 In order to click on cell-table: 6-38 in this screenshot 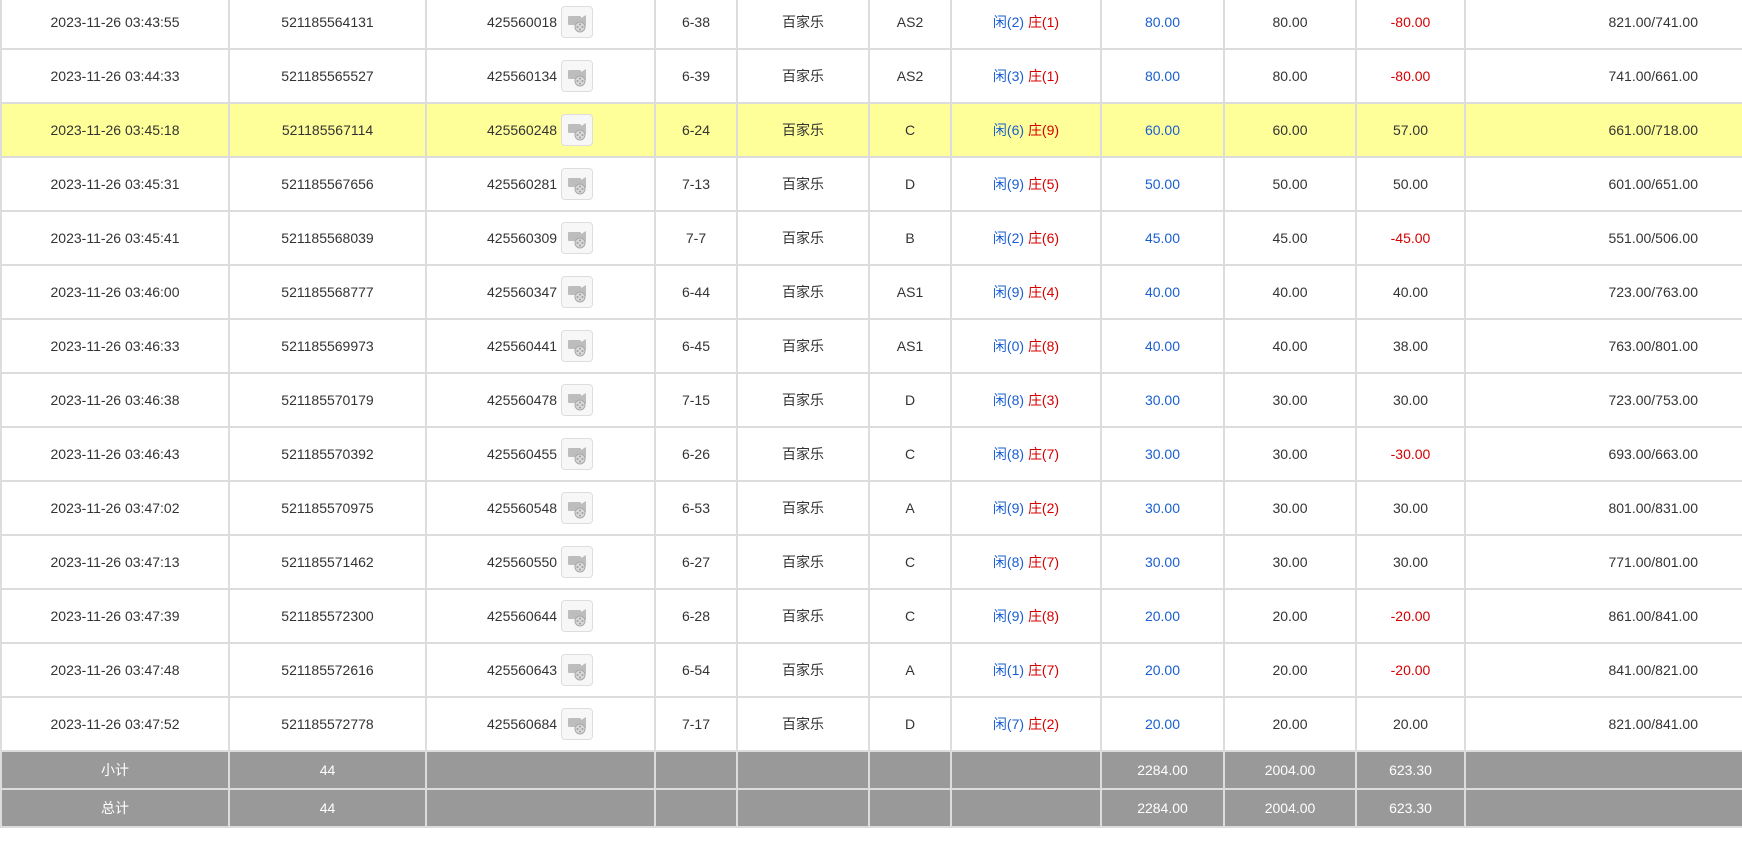, I will do `click(696, 25)`.